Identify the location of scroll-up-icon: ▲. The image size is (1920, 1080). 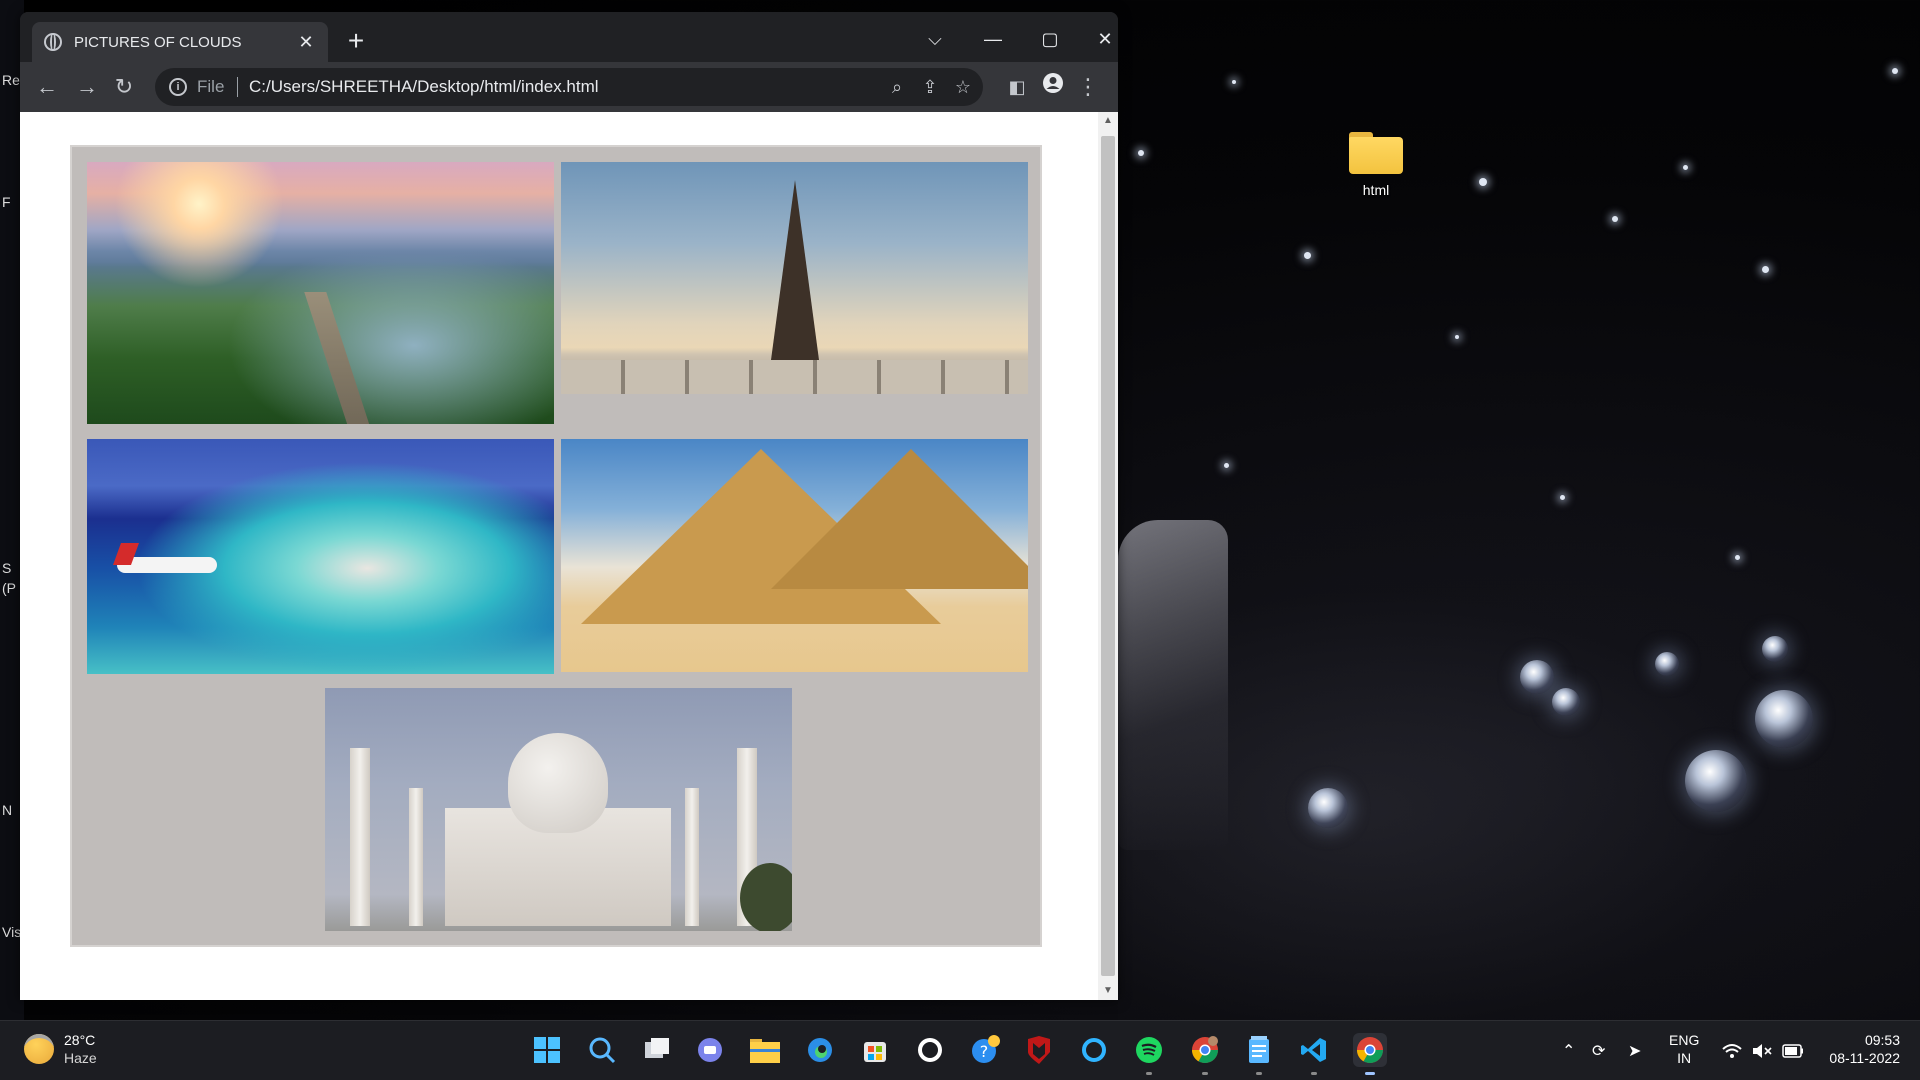
(1108, 121).